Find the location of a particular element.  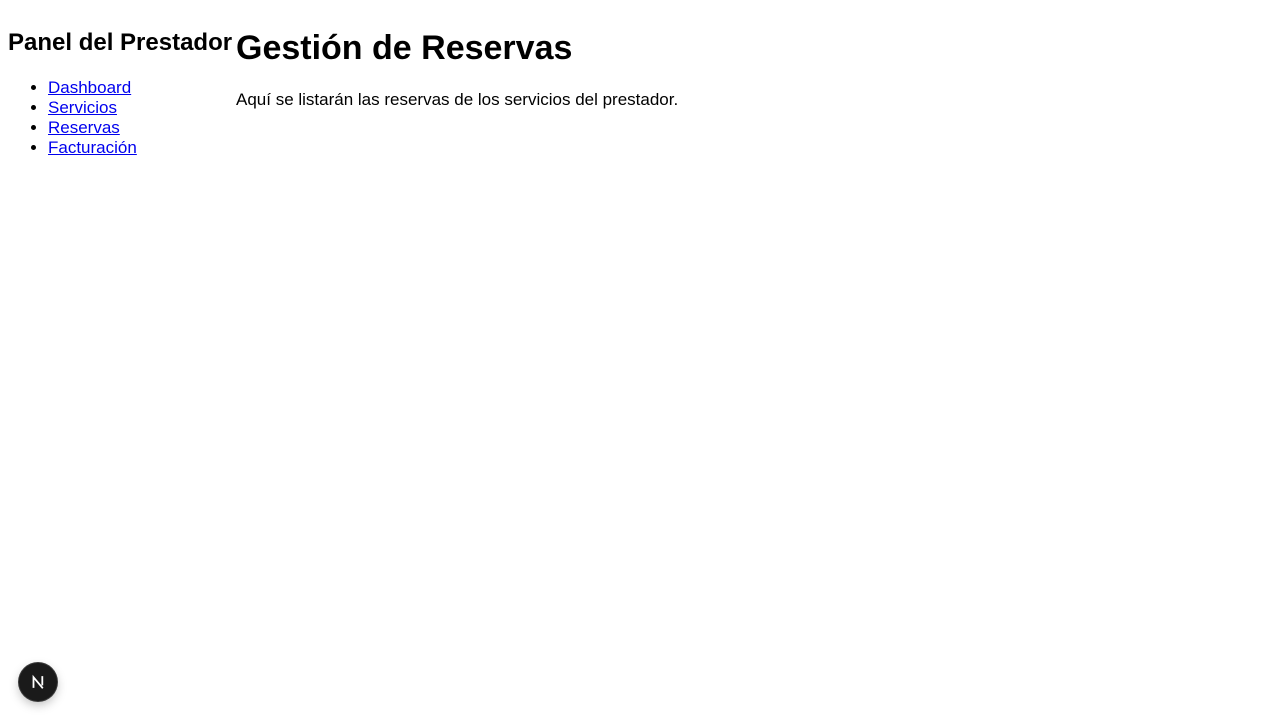

sidebar-link-servicios: Servicios is located at coordinates (82, 107).